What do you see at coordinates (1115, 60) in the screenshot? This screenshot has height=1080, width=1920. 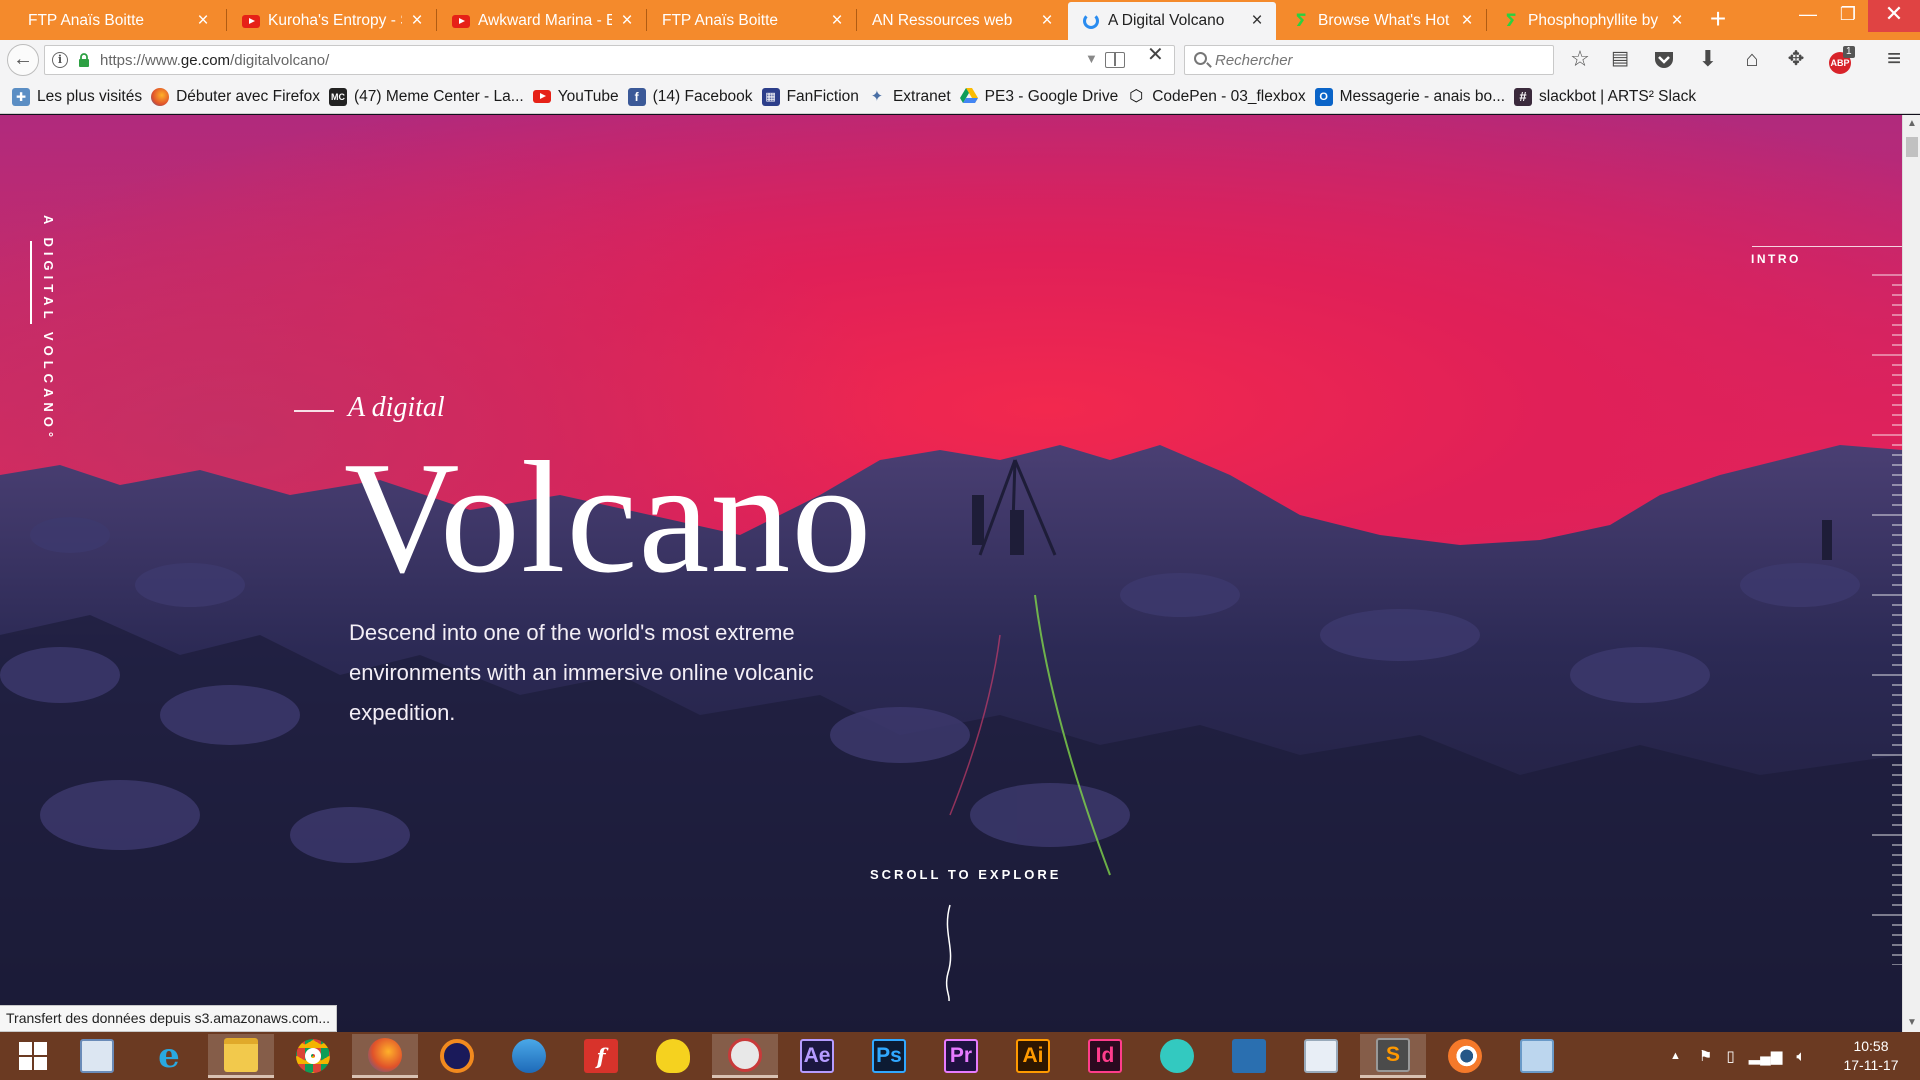 I see `reader-view-icon` at bounding box center [1115, 60].